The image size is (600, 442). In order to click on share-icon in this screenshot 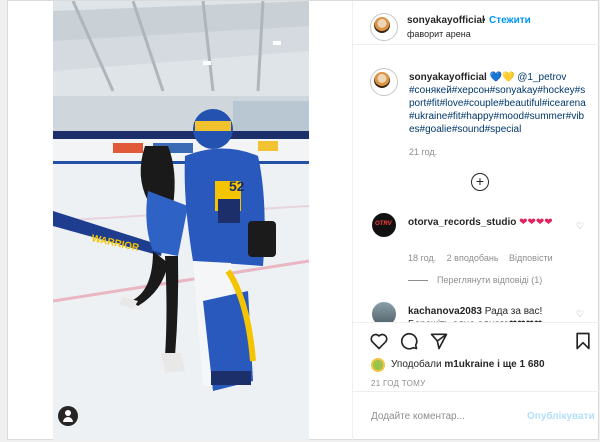, I will do `click(439, 341)`.